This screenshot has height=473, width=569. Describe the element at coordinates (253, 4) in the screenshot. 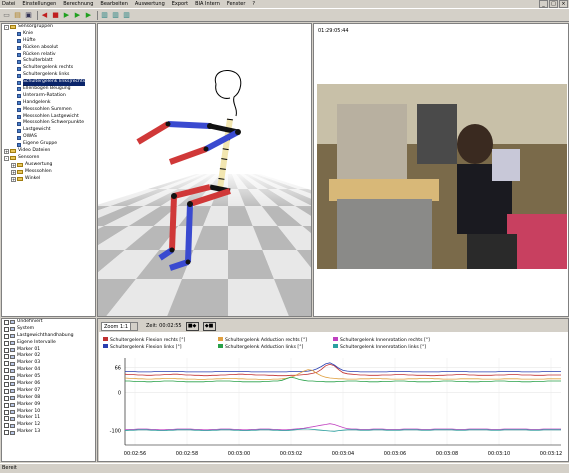

I see `menu-item-8: ?` at that location.